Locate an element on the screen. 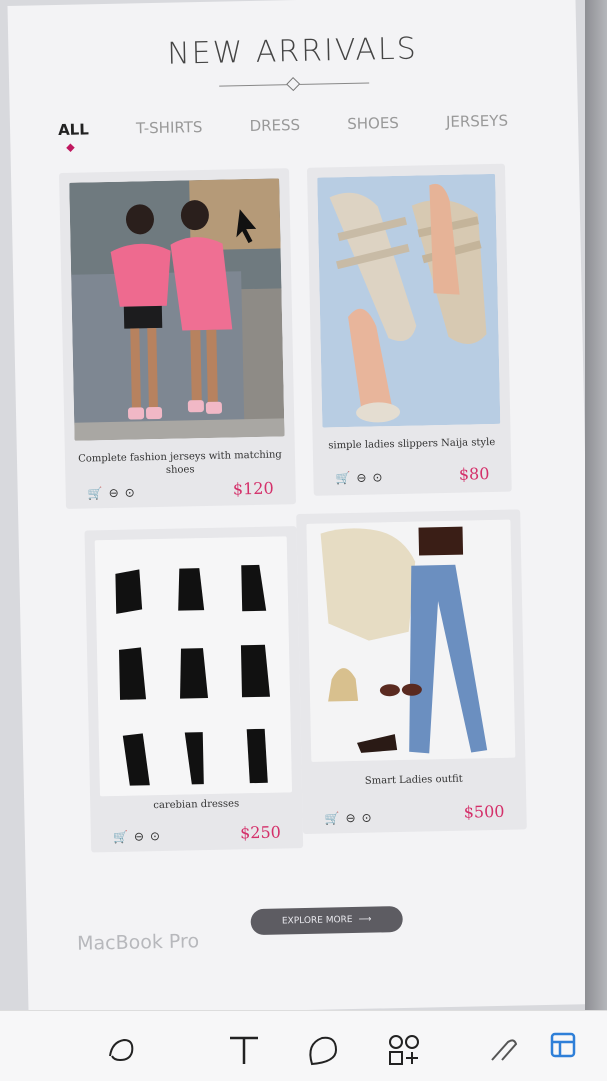 This screenshot has width=607, height=1081. jersey-photo is located at coordinates (177, 309).